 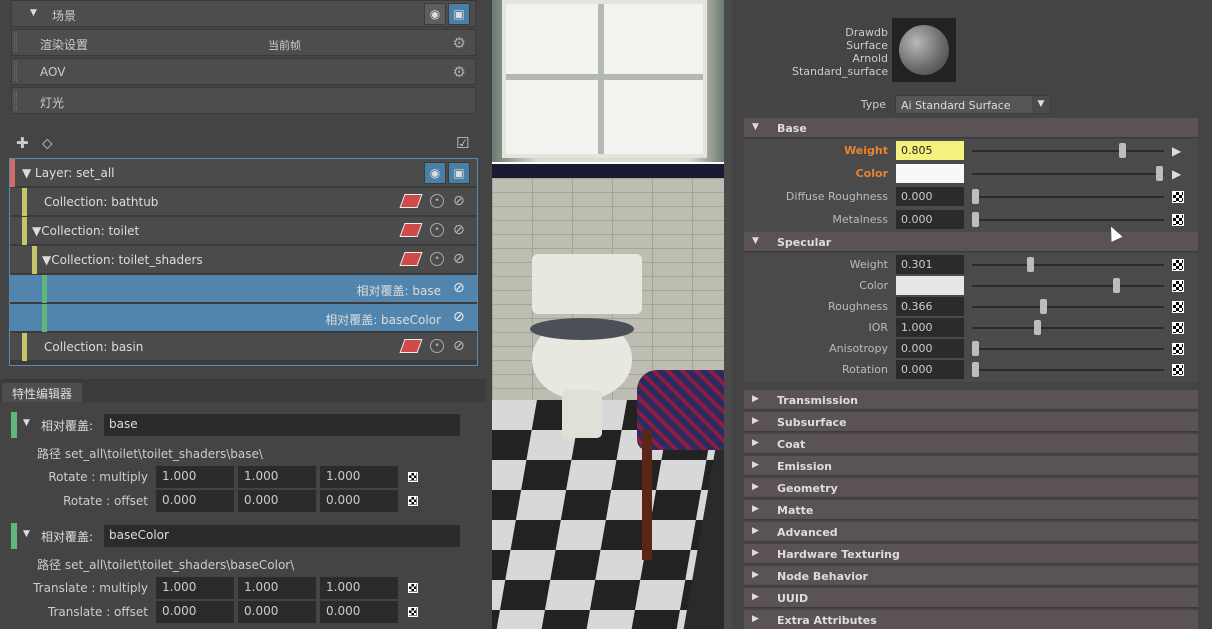 I want to click on aov-row: AOV ⚙, so click(x=243, y=71).